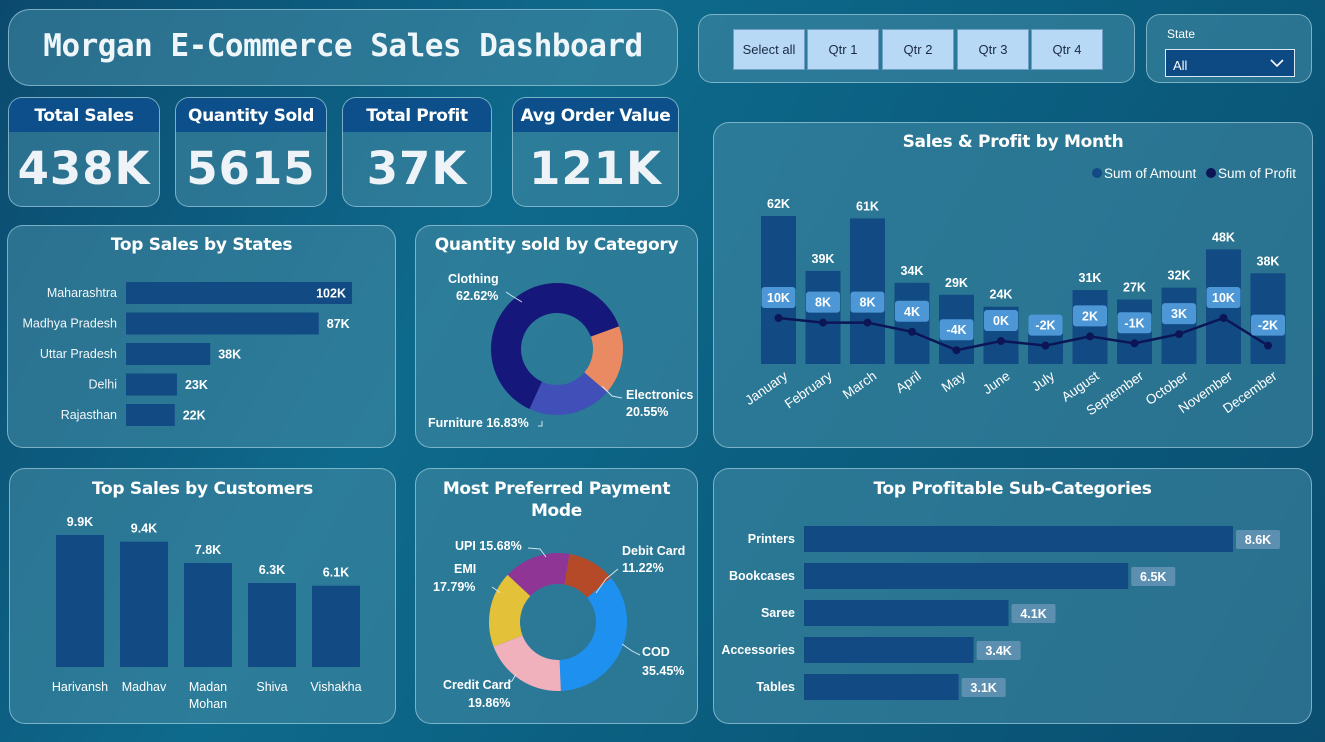  Describe the element at coordinates (595, 168) in the screenshot. I see `kpi-value: 121K` at that location.